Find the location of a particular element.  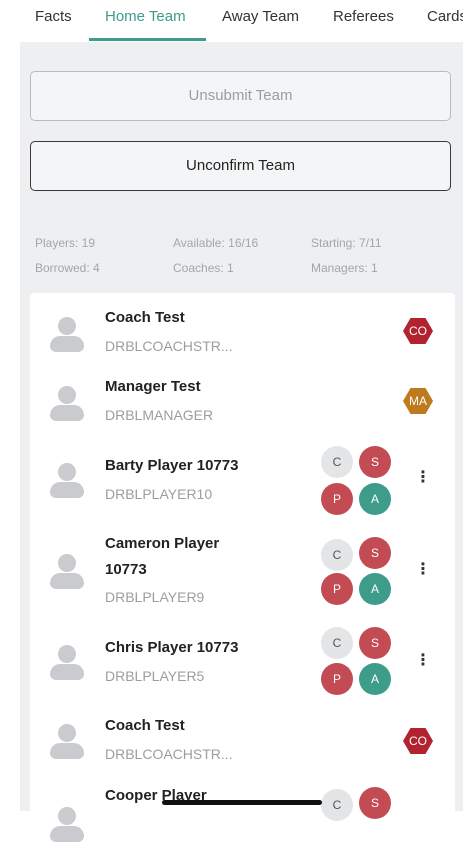

starting-count: Starting: 7/11 is located at coordinates (346, 243).